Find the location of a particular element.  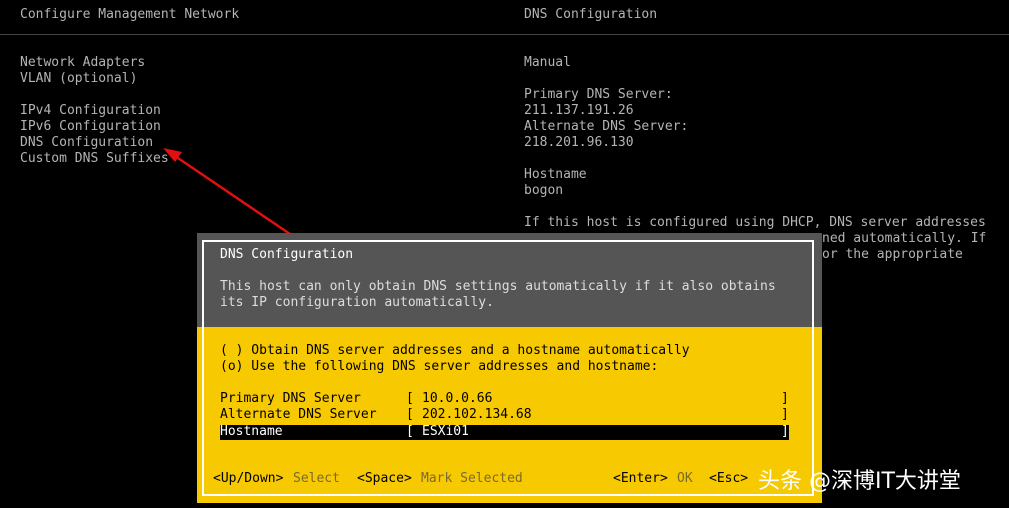

primary-dns-label: Primary DNS Server is located at coordinates (290, 398).